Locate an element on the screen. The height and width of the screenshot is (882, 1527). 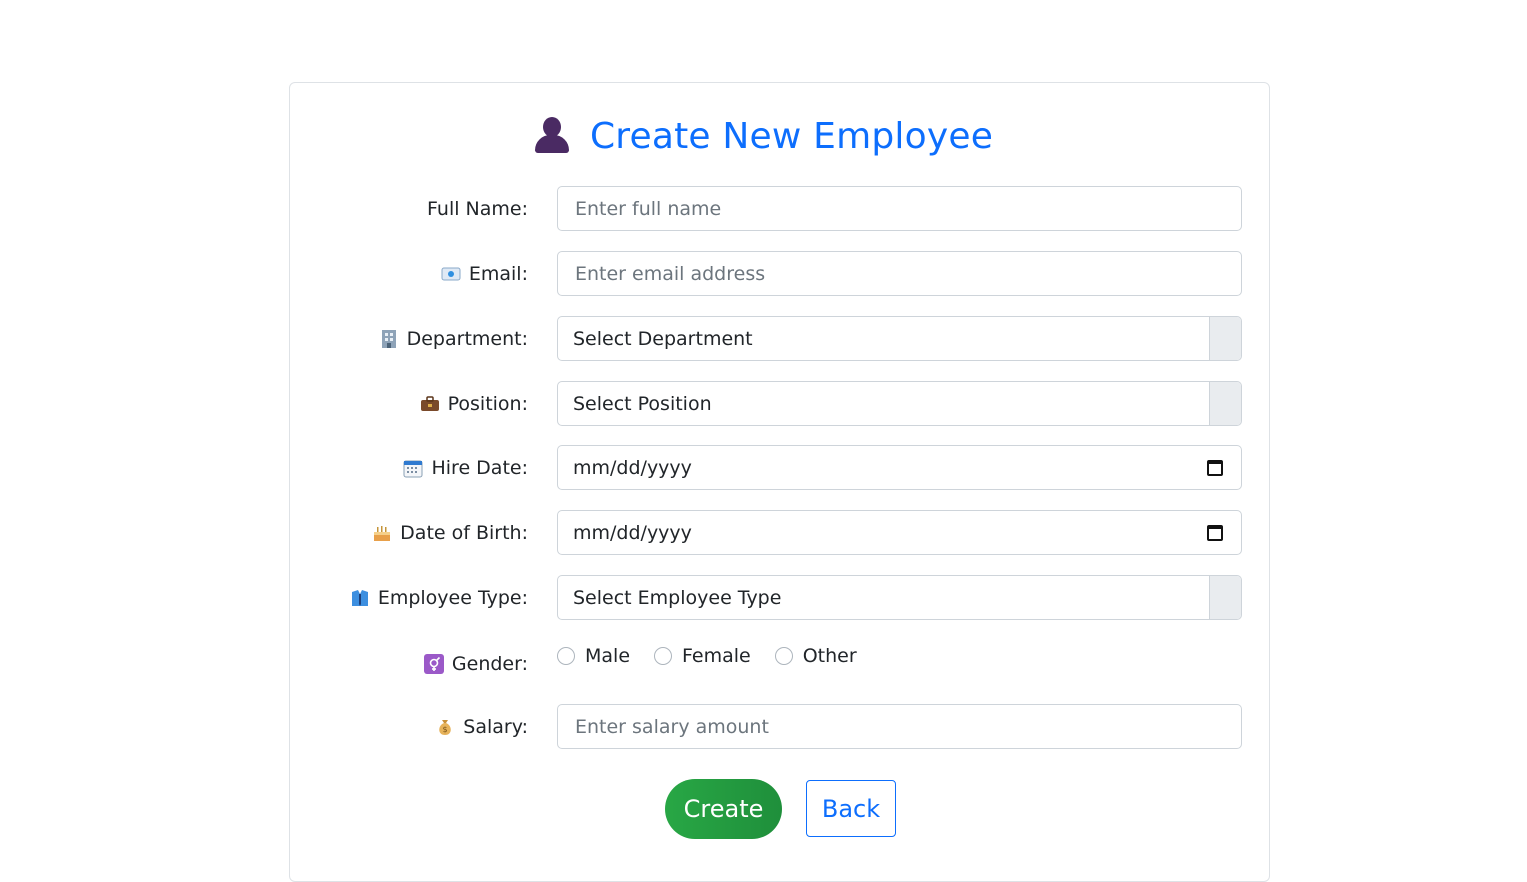
position-row: Position: Select Position is located at coordinates (765, 403).